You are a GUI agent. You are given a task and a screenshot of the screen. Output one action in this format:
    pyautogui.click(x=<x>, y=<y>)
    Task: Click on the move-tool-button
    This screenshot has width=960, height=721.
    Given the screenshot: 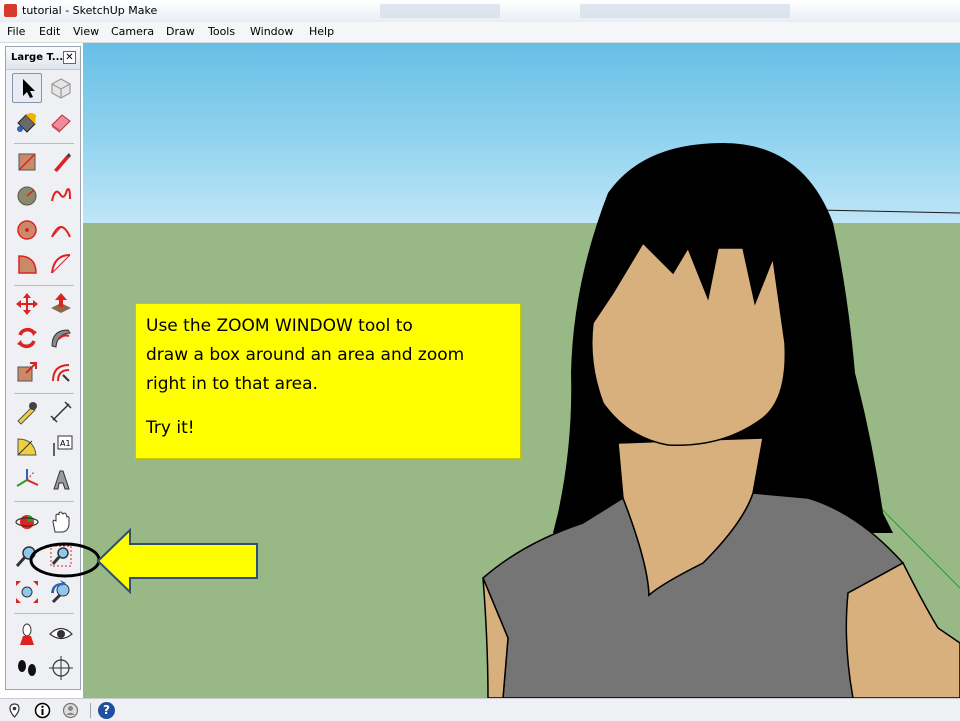 What is the action you would take?
    pyautogui.click(x=27, y=304)
    